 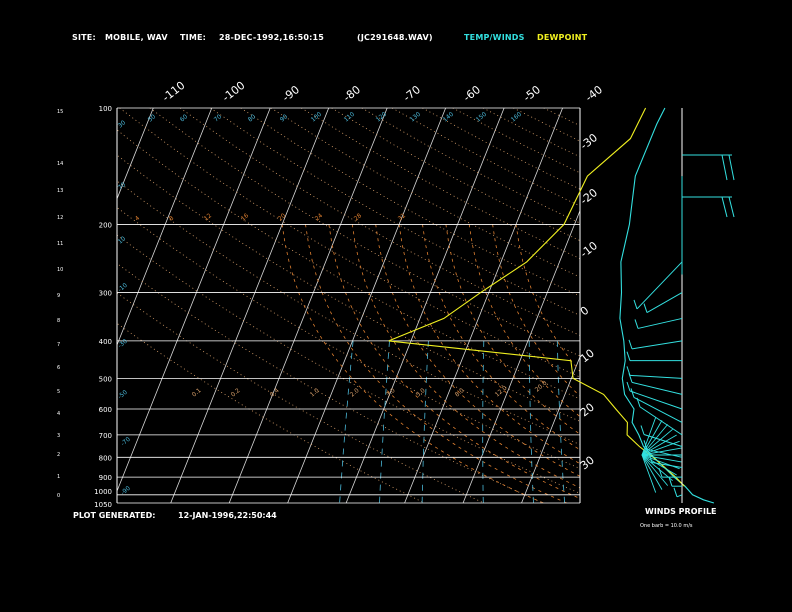 I want to click on theta-label: 50, so click(x=152, y=118).